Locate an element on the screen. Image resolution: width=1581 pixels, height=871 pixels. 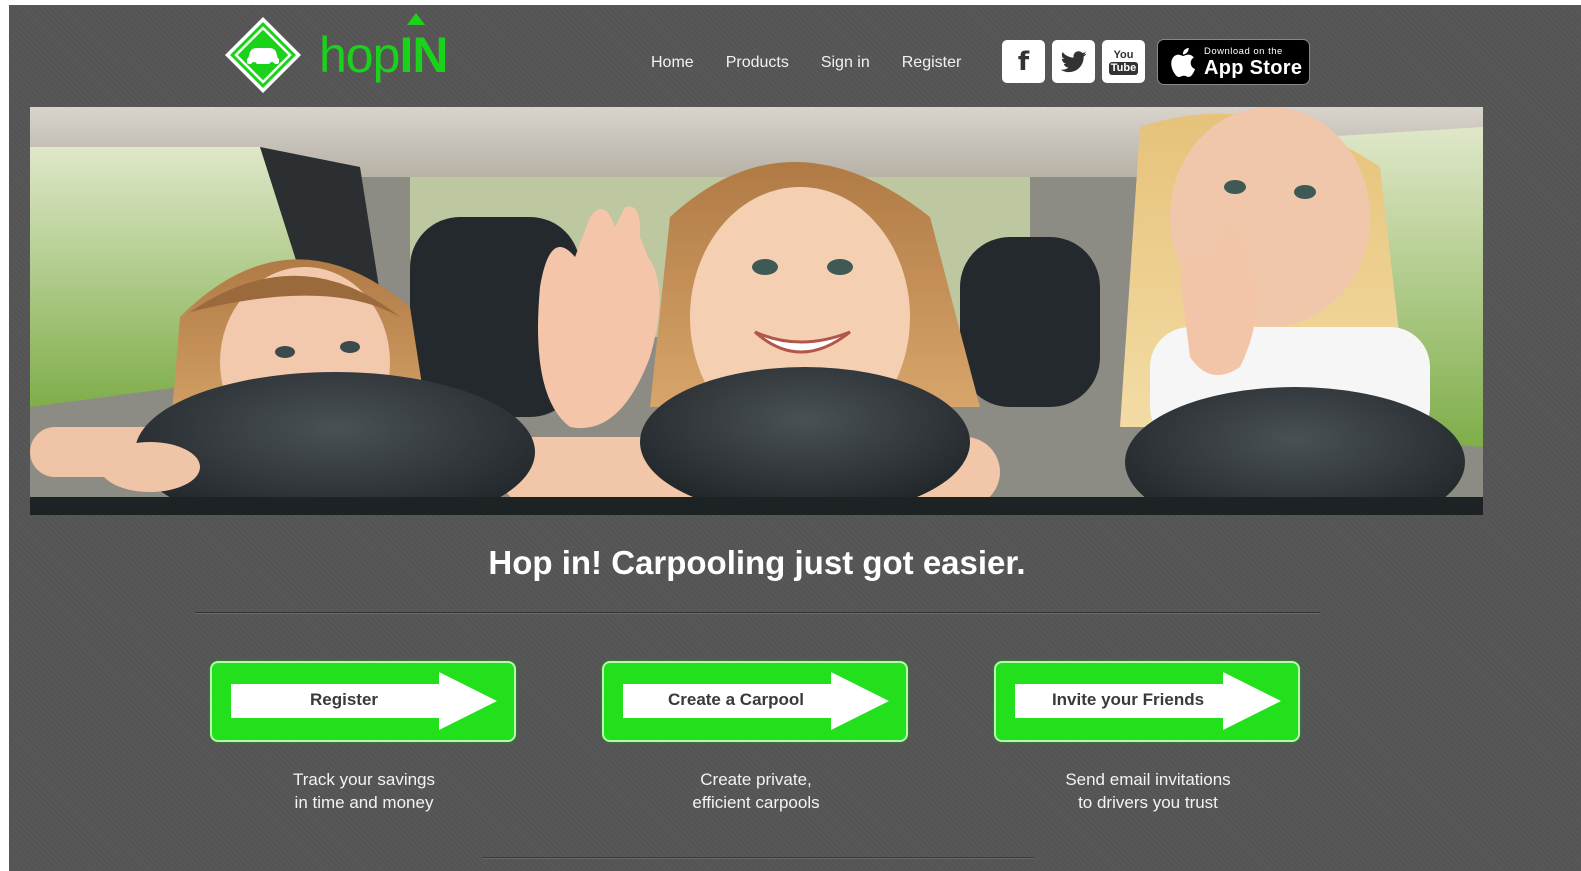
invite-friends-button-label: Invite your Friends is located at coordinates (1128, 699).